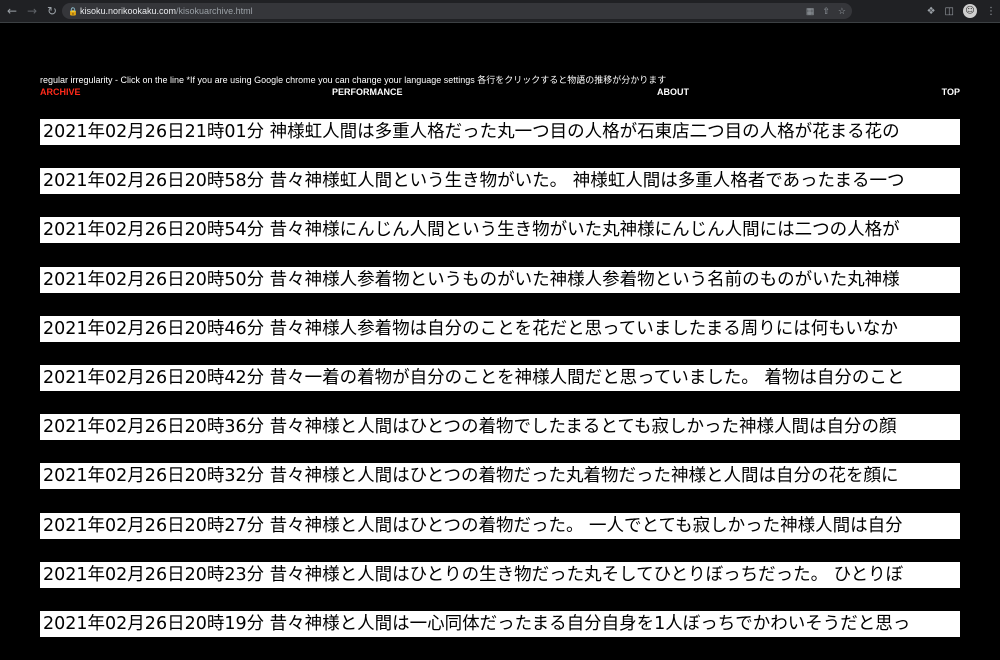  I want to click on profile-avatar-icon: ☺, so click(970, 11).